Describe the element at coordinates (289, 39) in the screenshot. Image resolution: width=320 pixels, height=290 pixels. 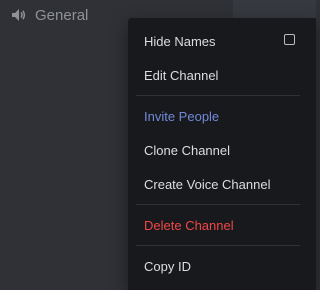
I see `hide-names-checkbox` at that location.